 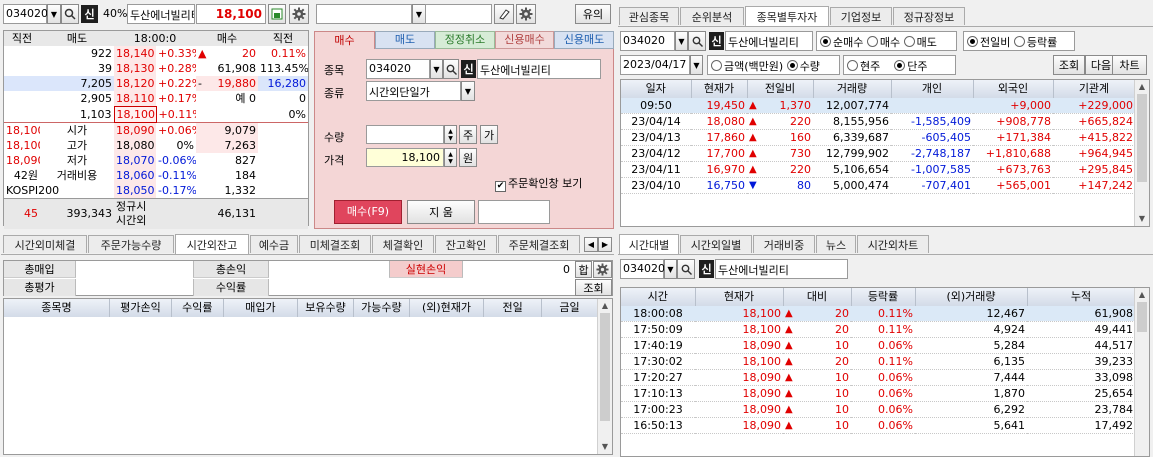 What do you see at coordinates (878, 361) in the screenshot?
I see `timeline-row: 17:30:02 18,100 ▲ 20 0.11% 6,135 39,233` at bounding box center [878, 361].